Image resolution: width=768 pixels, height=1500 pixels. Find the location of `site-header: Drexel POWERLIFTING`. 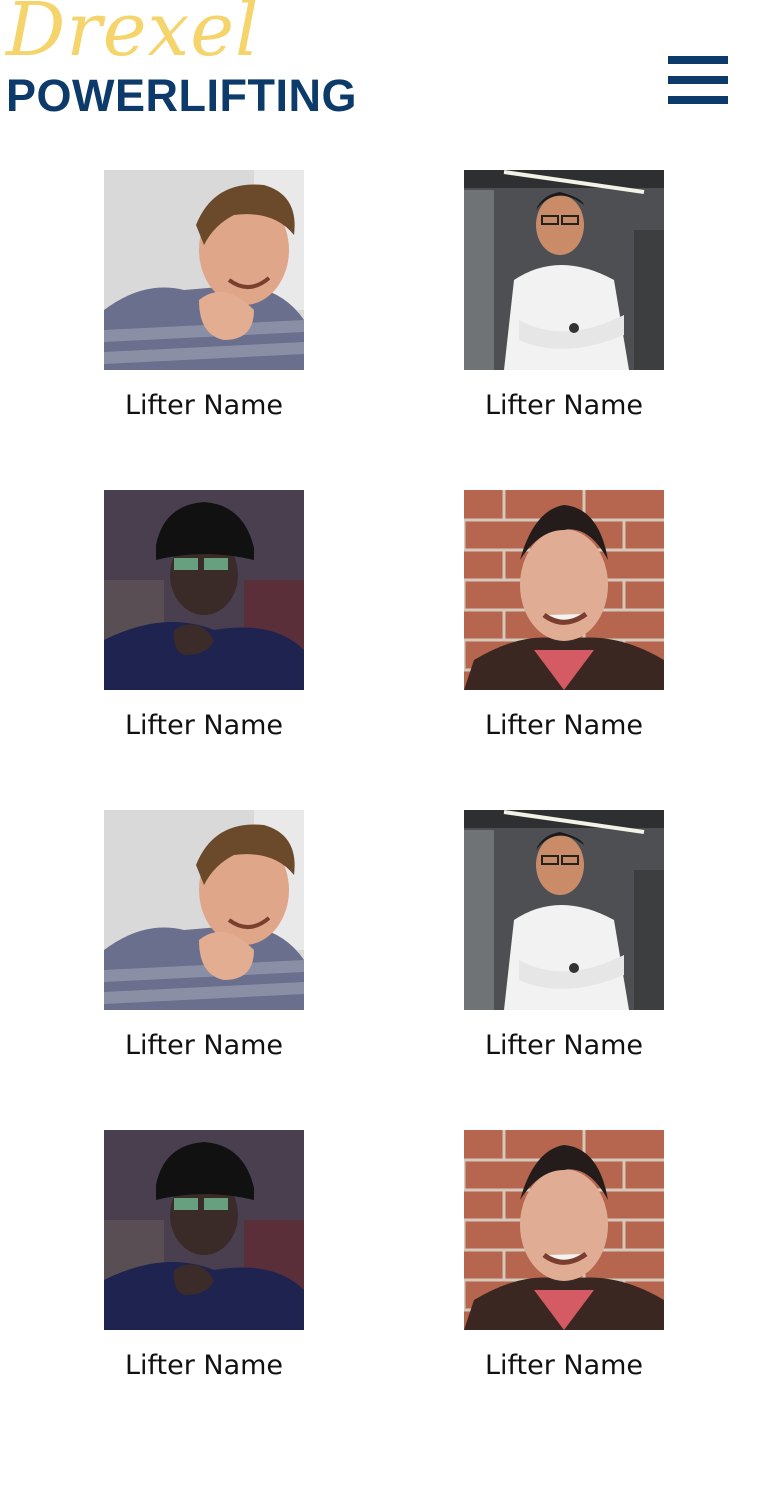

site-header: Drexel POWERLIFTING is located at coordinates (384, 65).